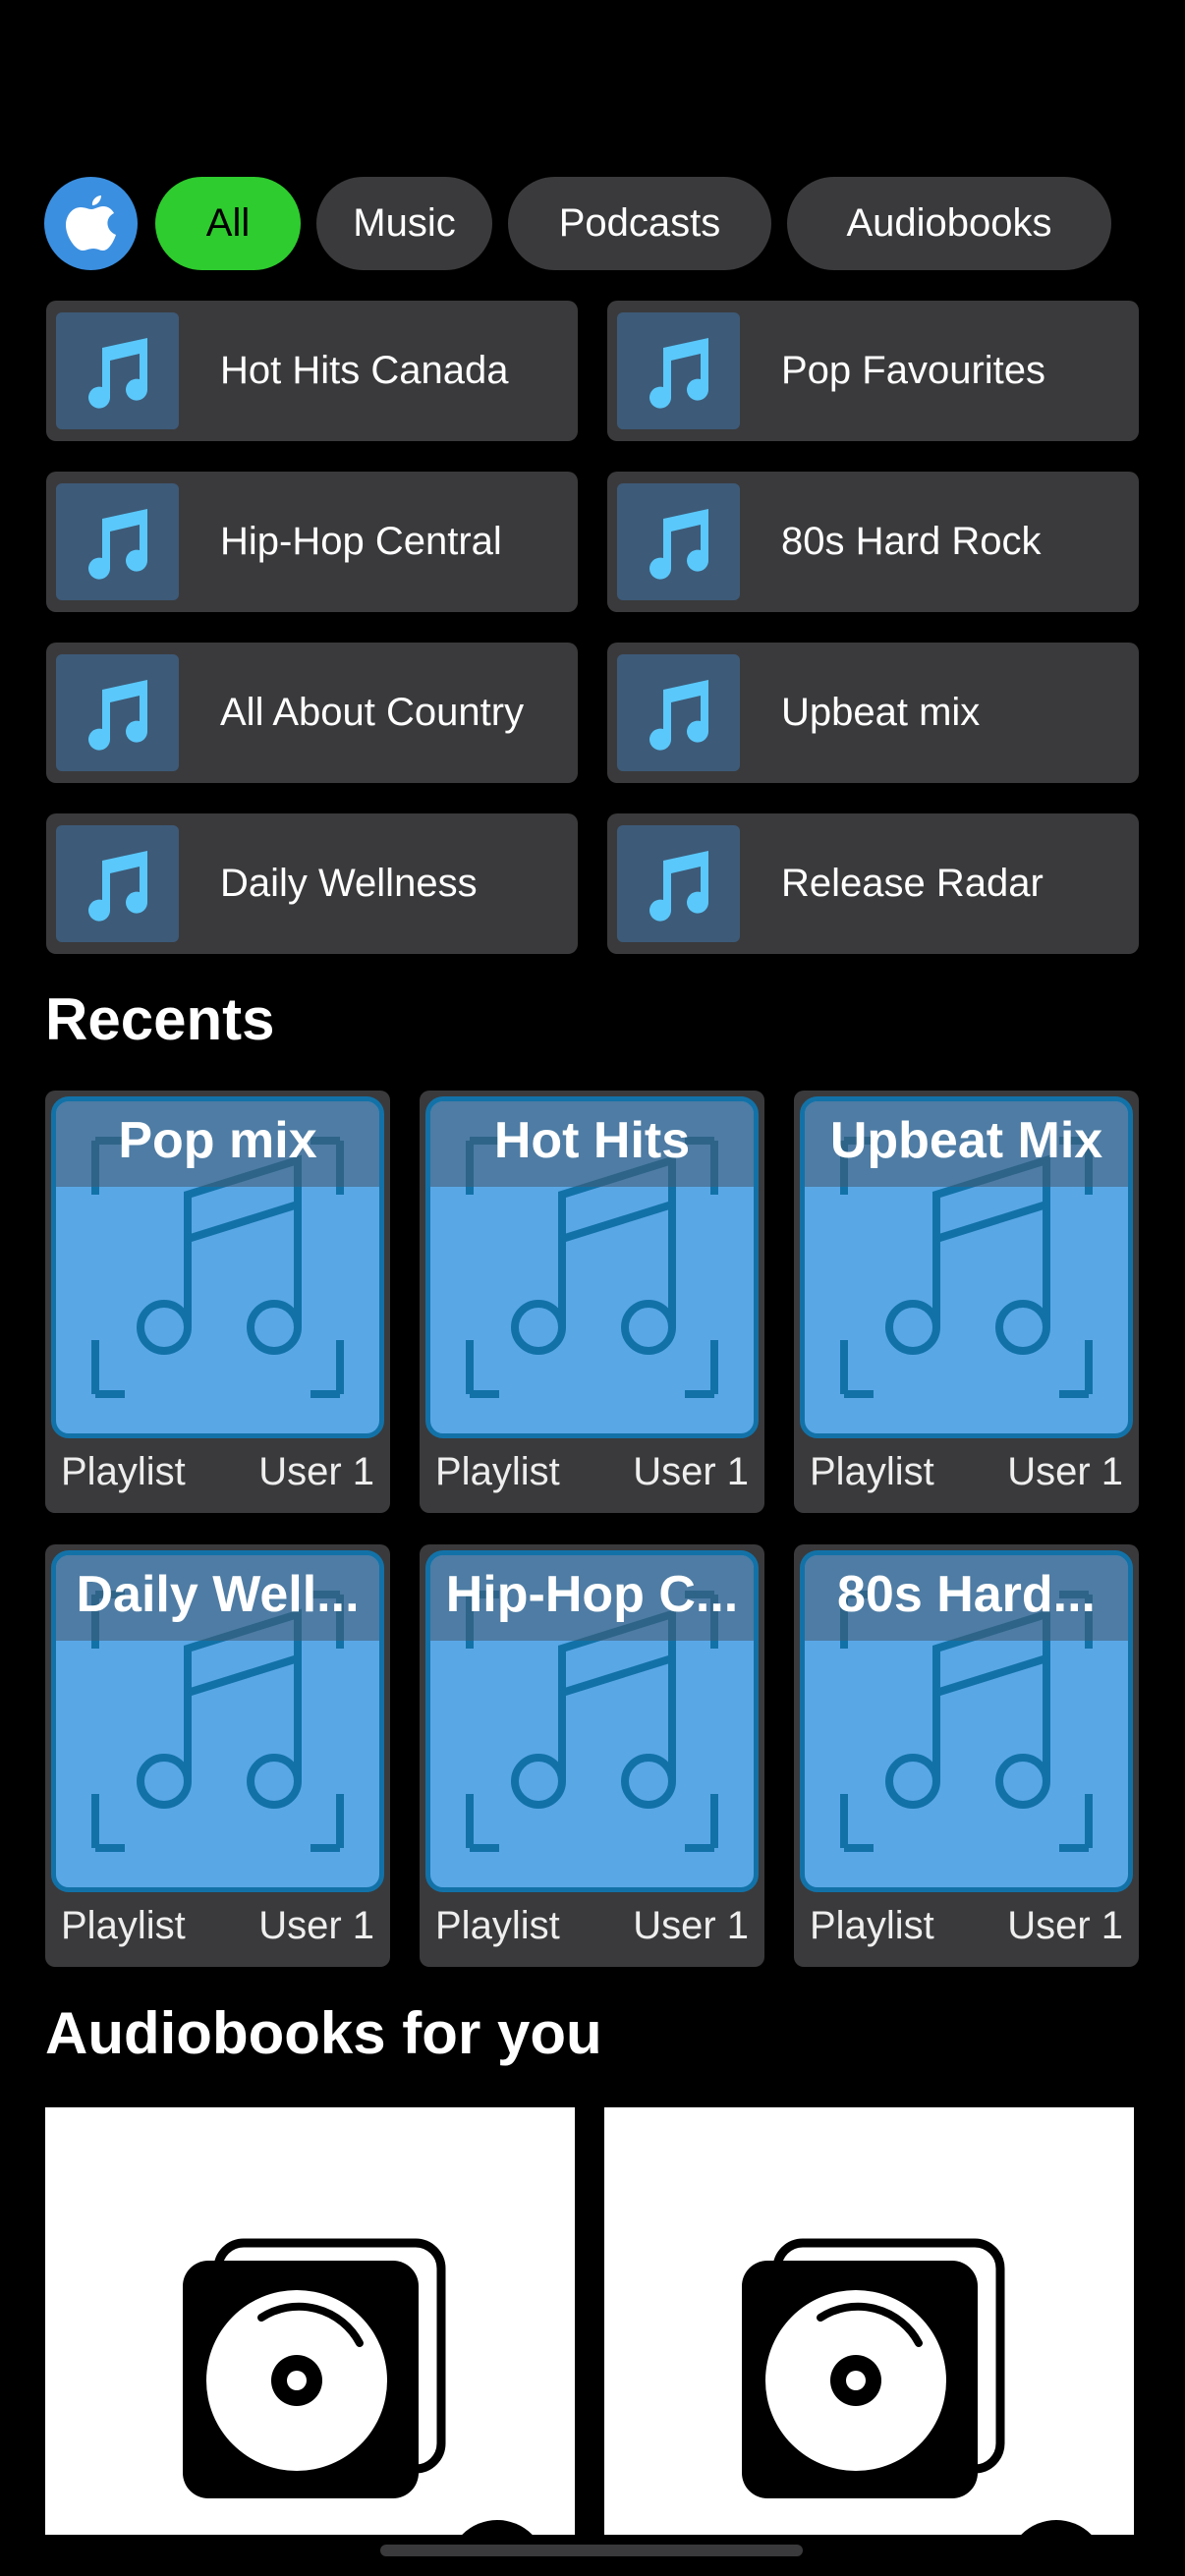 The width and height of the screenshot is (1185, 2576). I want to click on recent-title: Hot Hits, so click(592, 1140).